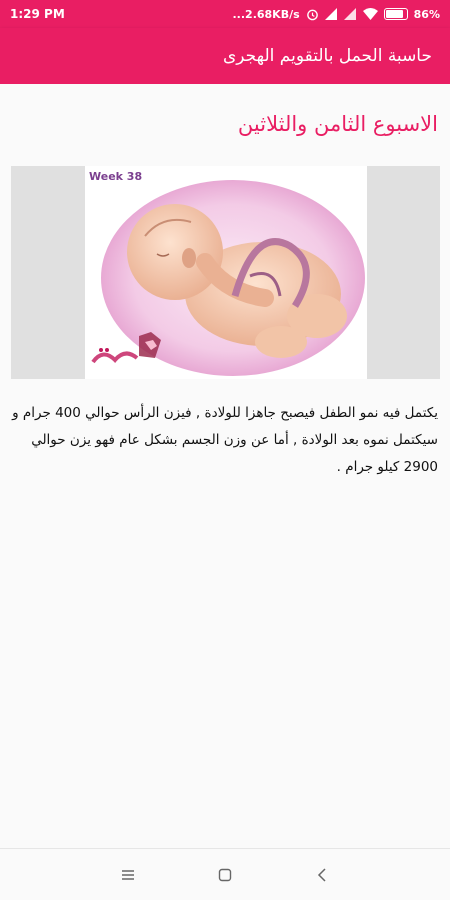  What do you see at coordinates (126, 348) in the screenshot?
I see `watermark-logo-icon` at bounding box center [126, 348].